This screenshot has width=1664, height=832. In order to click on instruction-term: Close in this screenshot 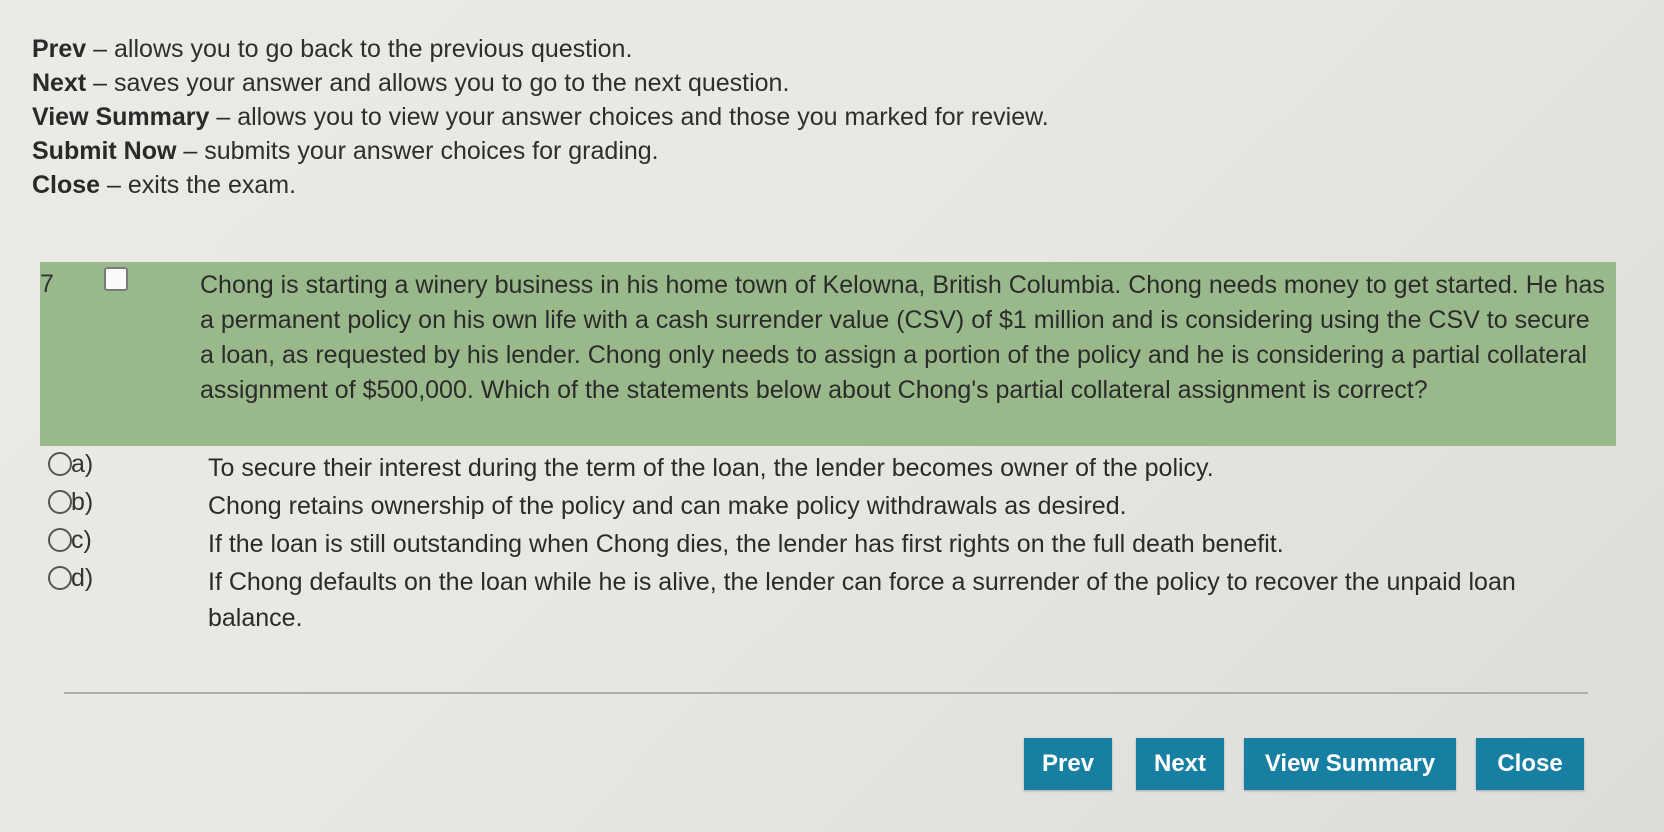, I will do `click(66, 185)`.